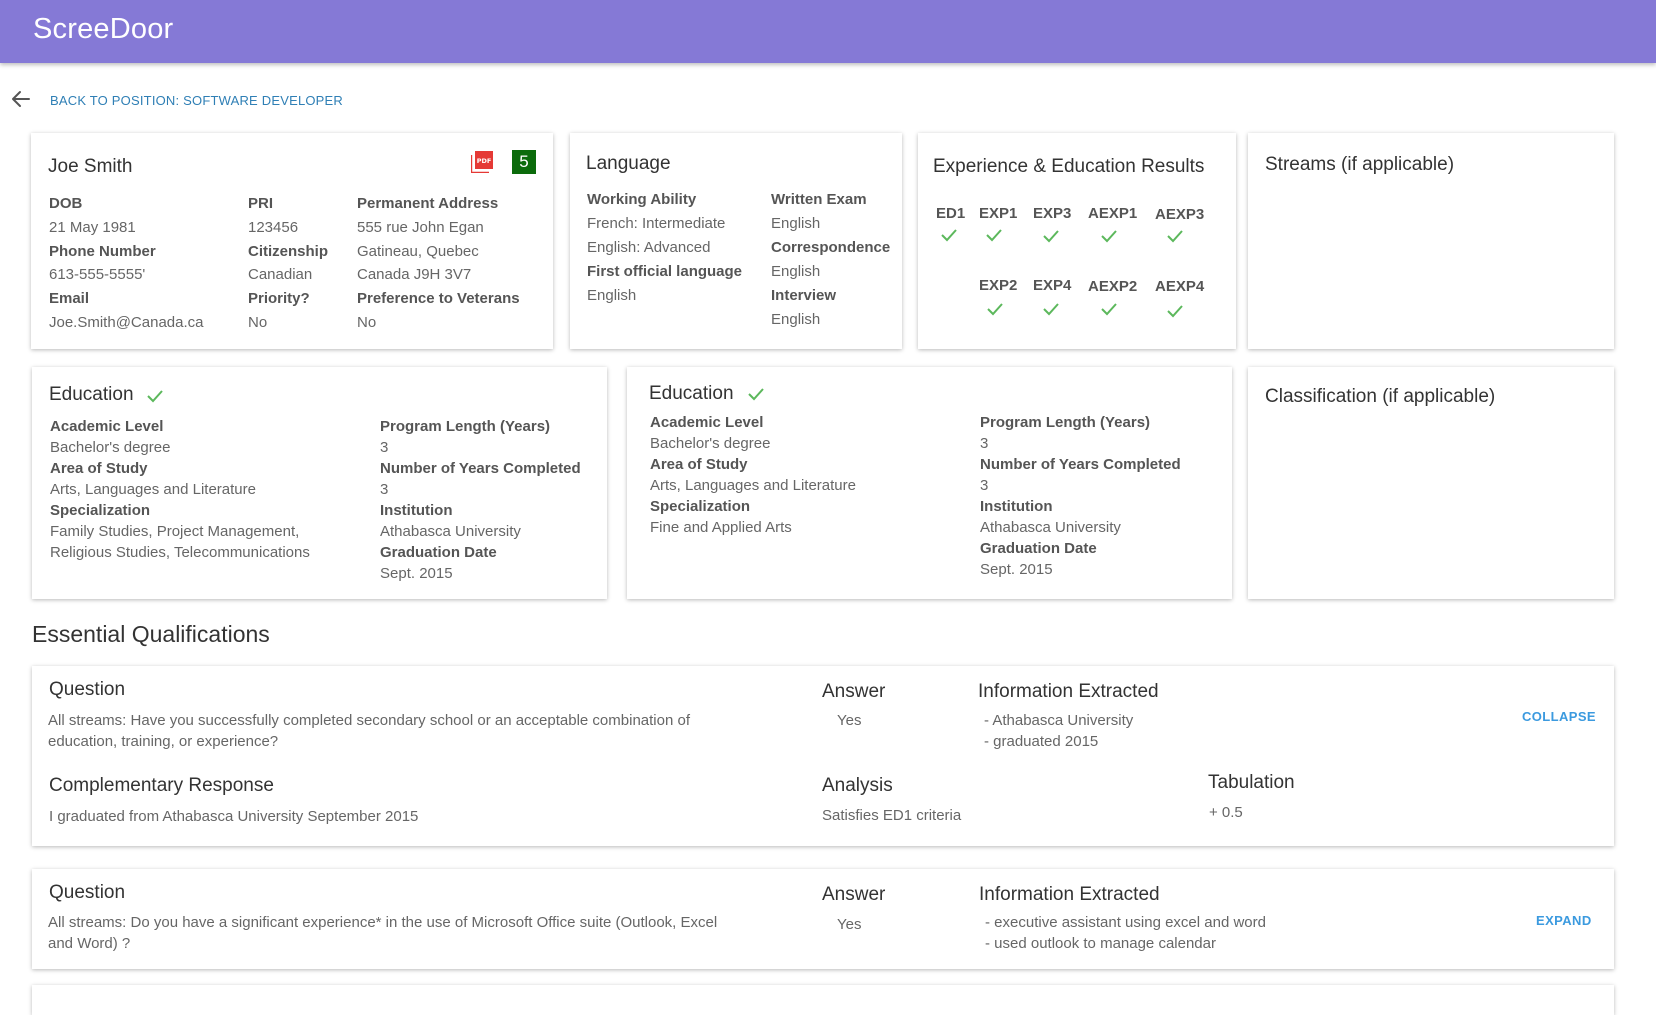  What do you see at coordinates (418, 251) in the screenshot?
I see `address-line2: Gatineau, Quebec` at bounding box center [418, 251].